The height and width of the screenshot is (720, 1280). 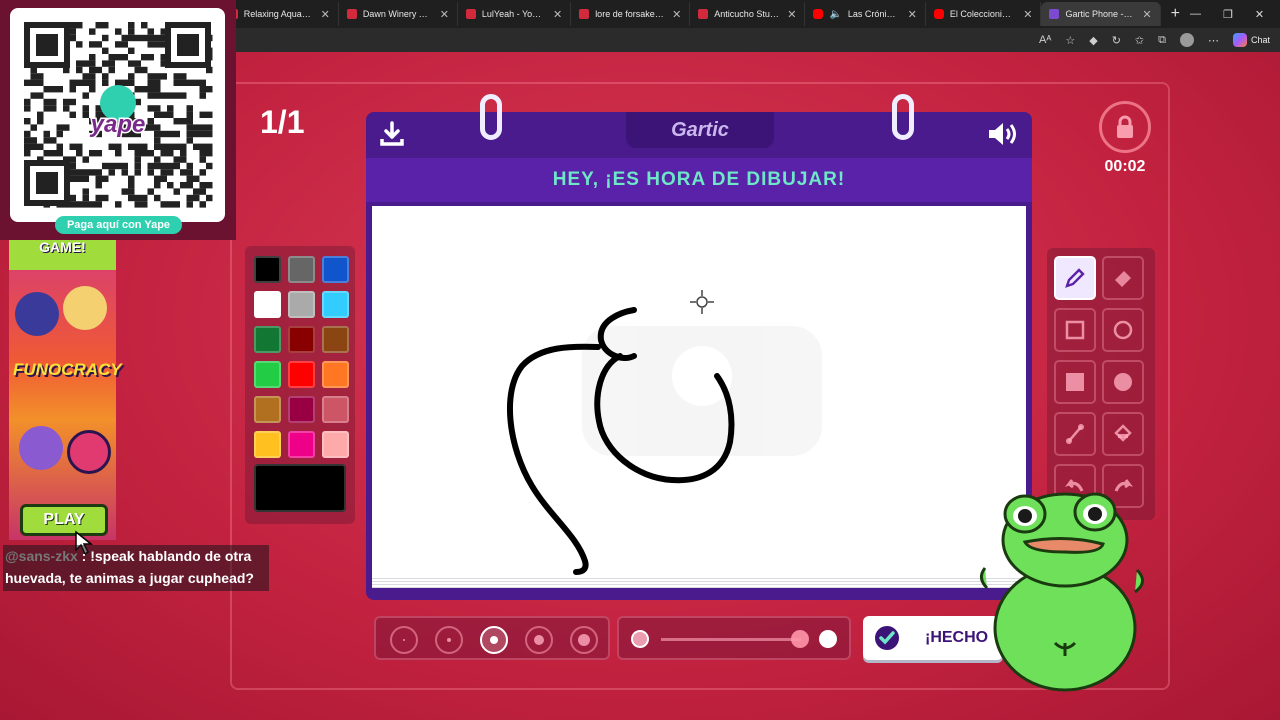 What do you see at coordinates (887, 638) in the screenshot?
I see `check-badge-icon` at bounding box center [887, 638].